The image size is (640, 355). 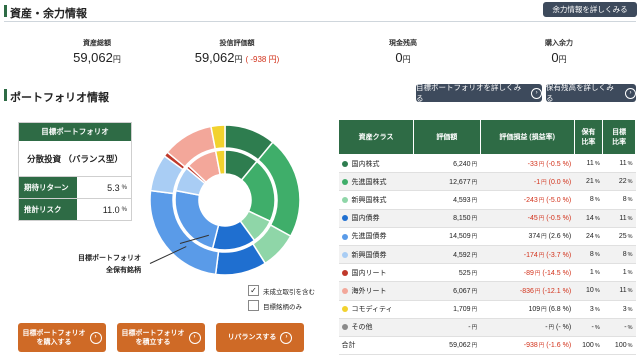 I want to click on asset-class-cell: 国内リート, so click(x=376, y=273).